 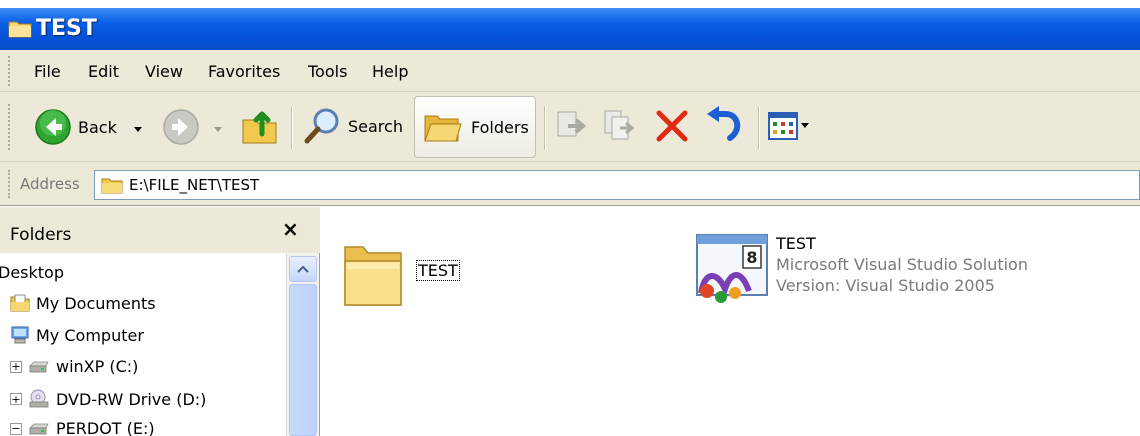 What do you see at coordinates (732, 268) in the screenshot?
I see `visual-studio-solution-icon: 8` at bounding box center [732, 268].